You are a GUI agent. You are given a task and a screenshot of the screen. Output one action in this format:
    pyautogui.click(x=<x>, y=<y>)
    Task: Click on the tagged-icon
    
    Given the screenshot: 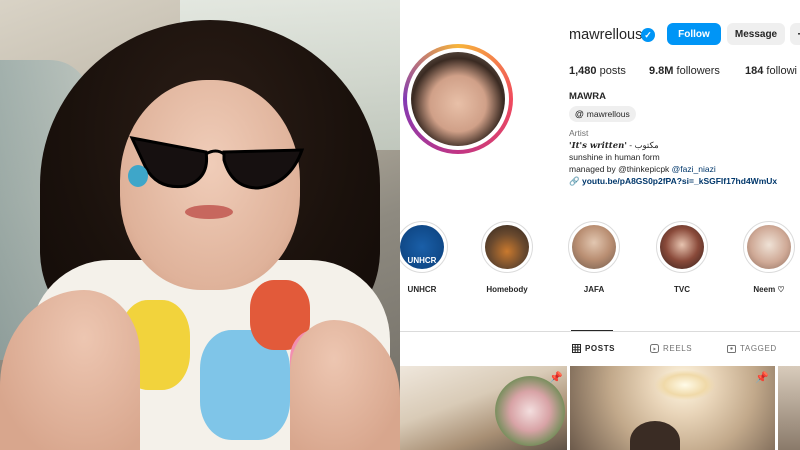 What is the action you would take?
    pyautogui.click(x=731, y=349)
    